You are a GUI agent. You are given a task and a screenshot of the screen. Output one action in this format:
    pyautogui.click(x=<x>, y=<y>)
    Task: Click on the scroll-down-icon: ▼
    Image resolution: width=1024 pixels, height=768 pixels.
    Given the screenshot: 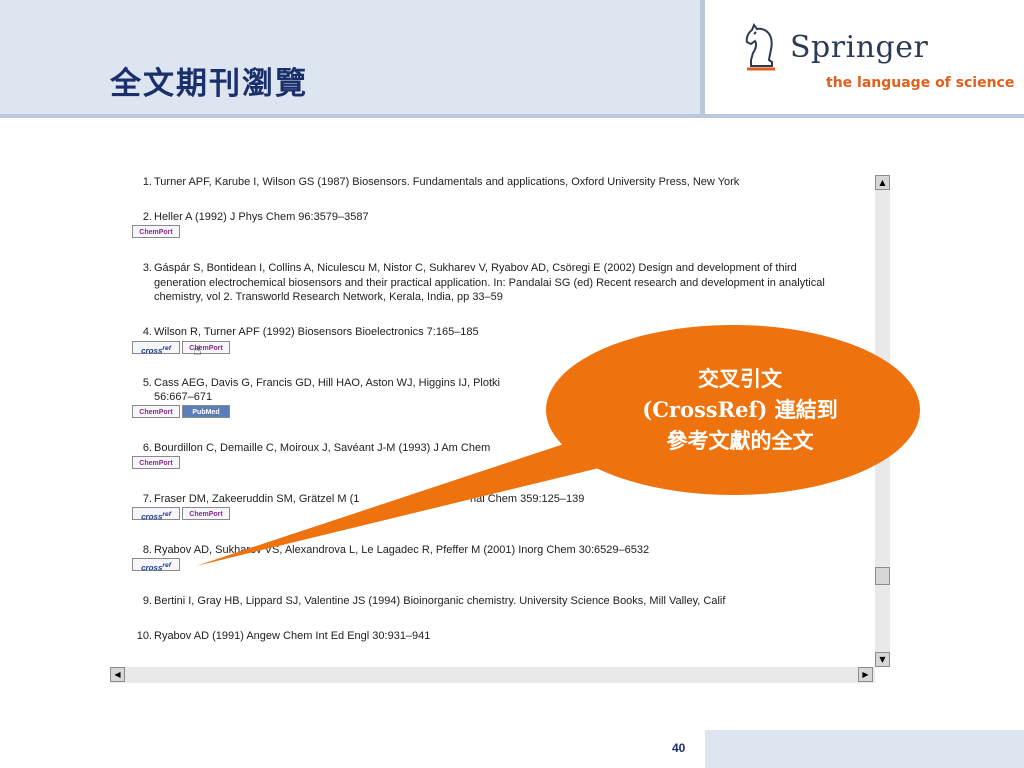 What is the action you would take?
    pyautogui.click(x=882, y=659)
    